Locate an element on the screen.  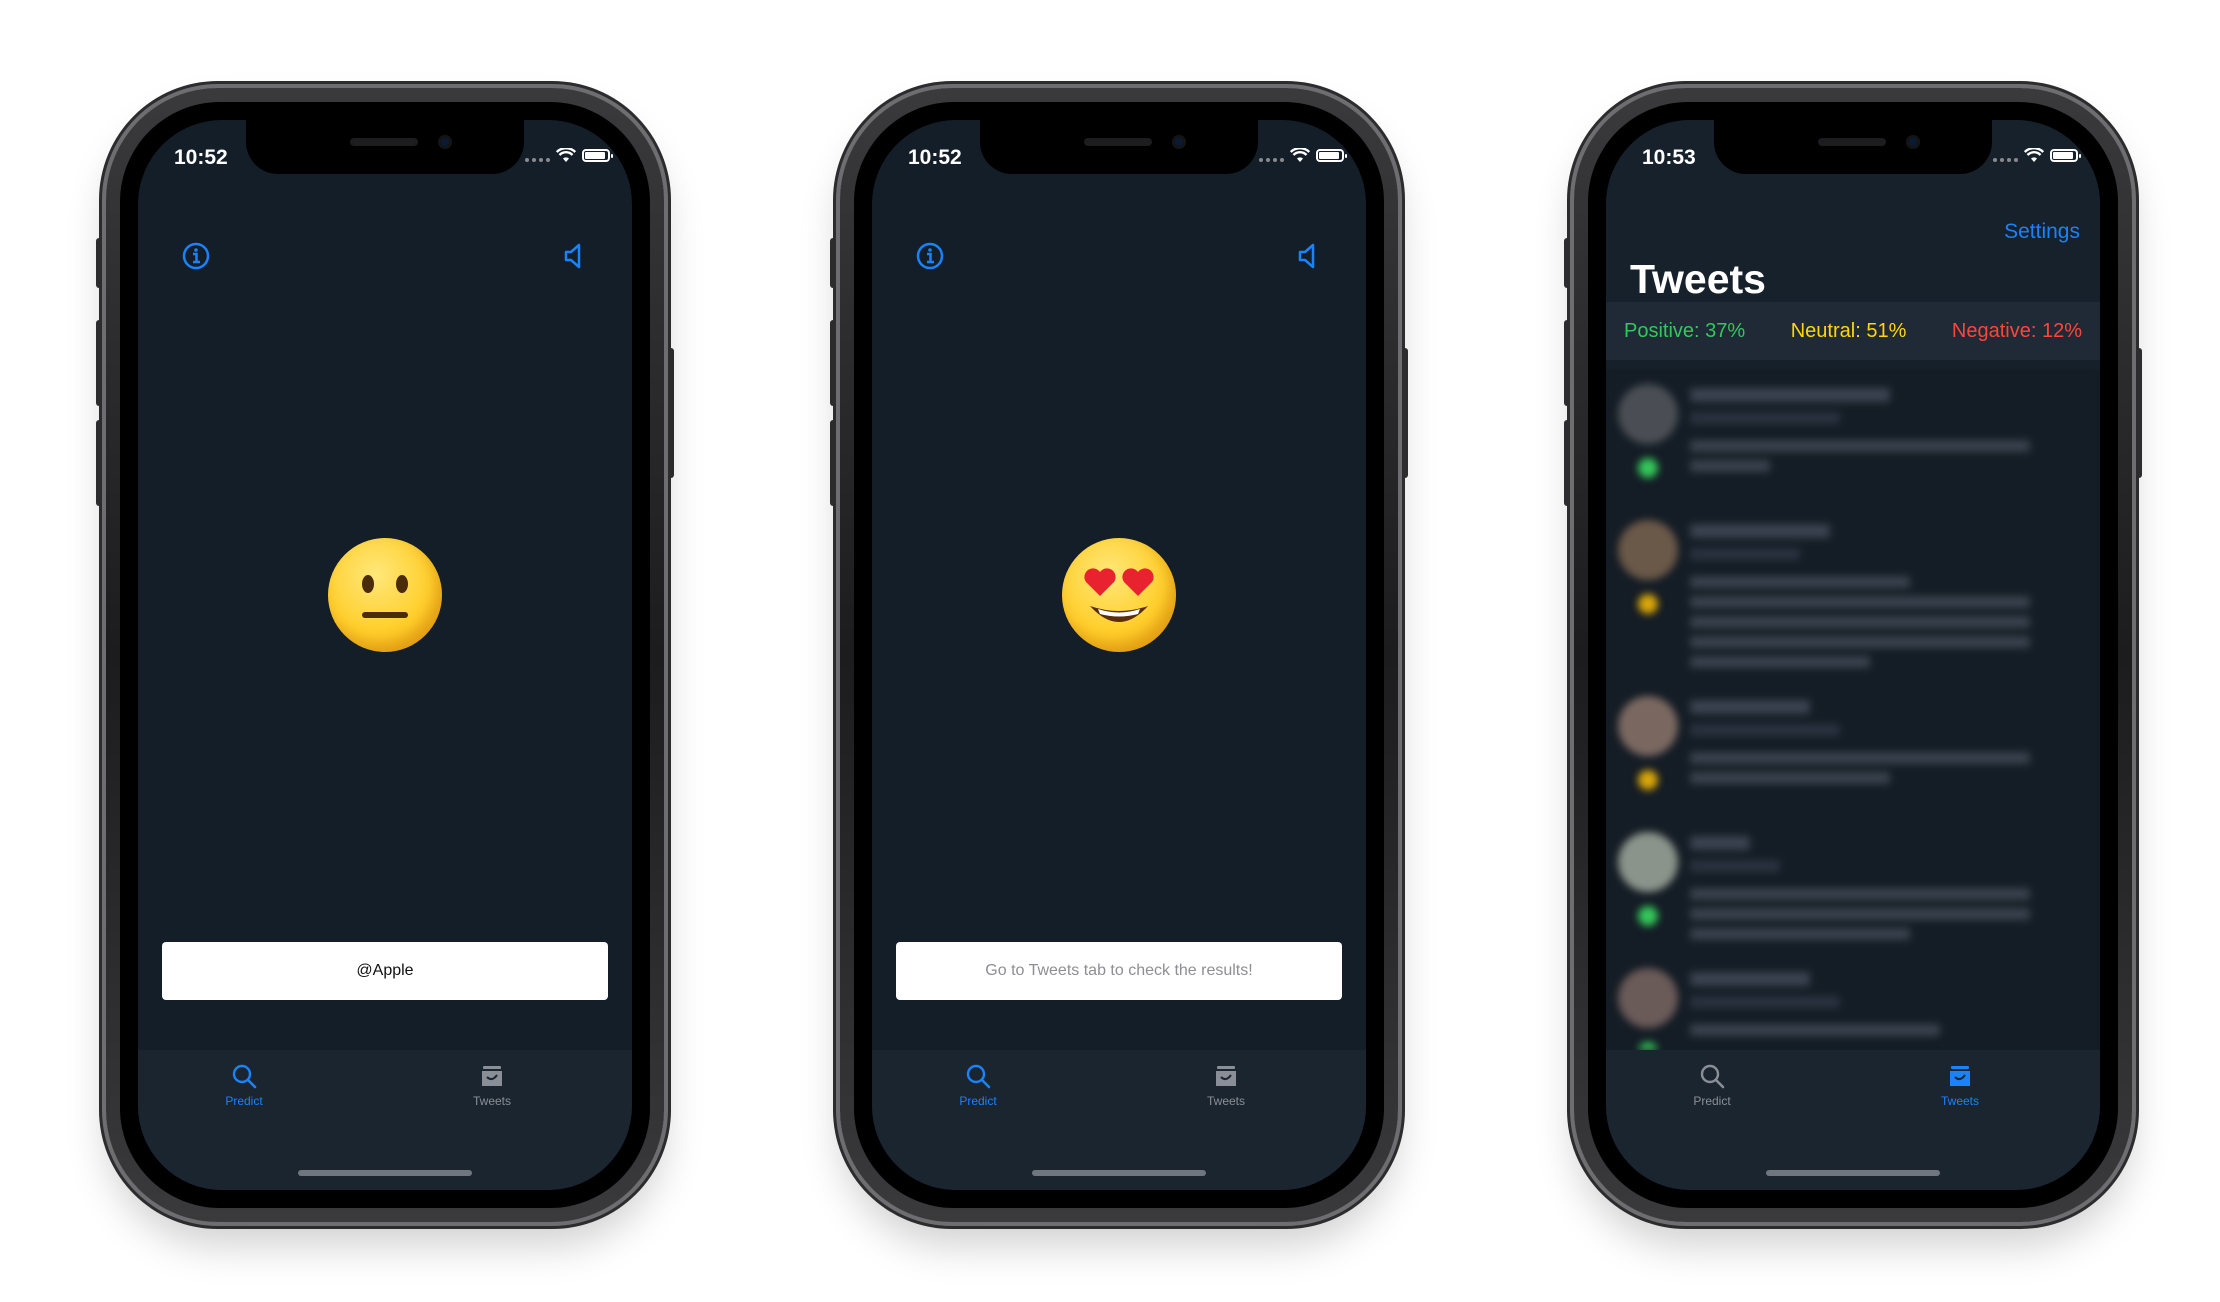
page-title: Tweets is located at coordinates (1698, 279).